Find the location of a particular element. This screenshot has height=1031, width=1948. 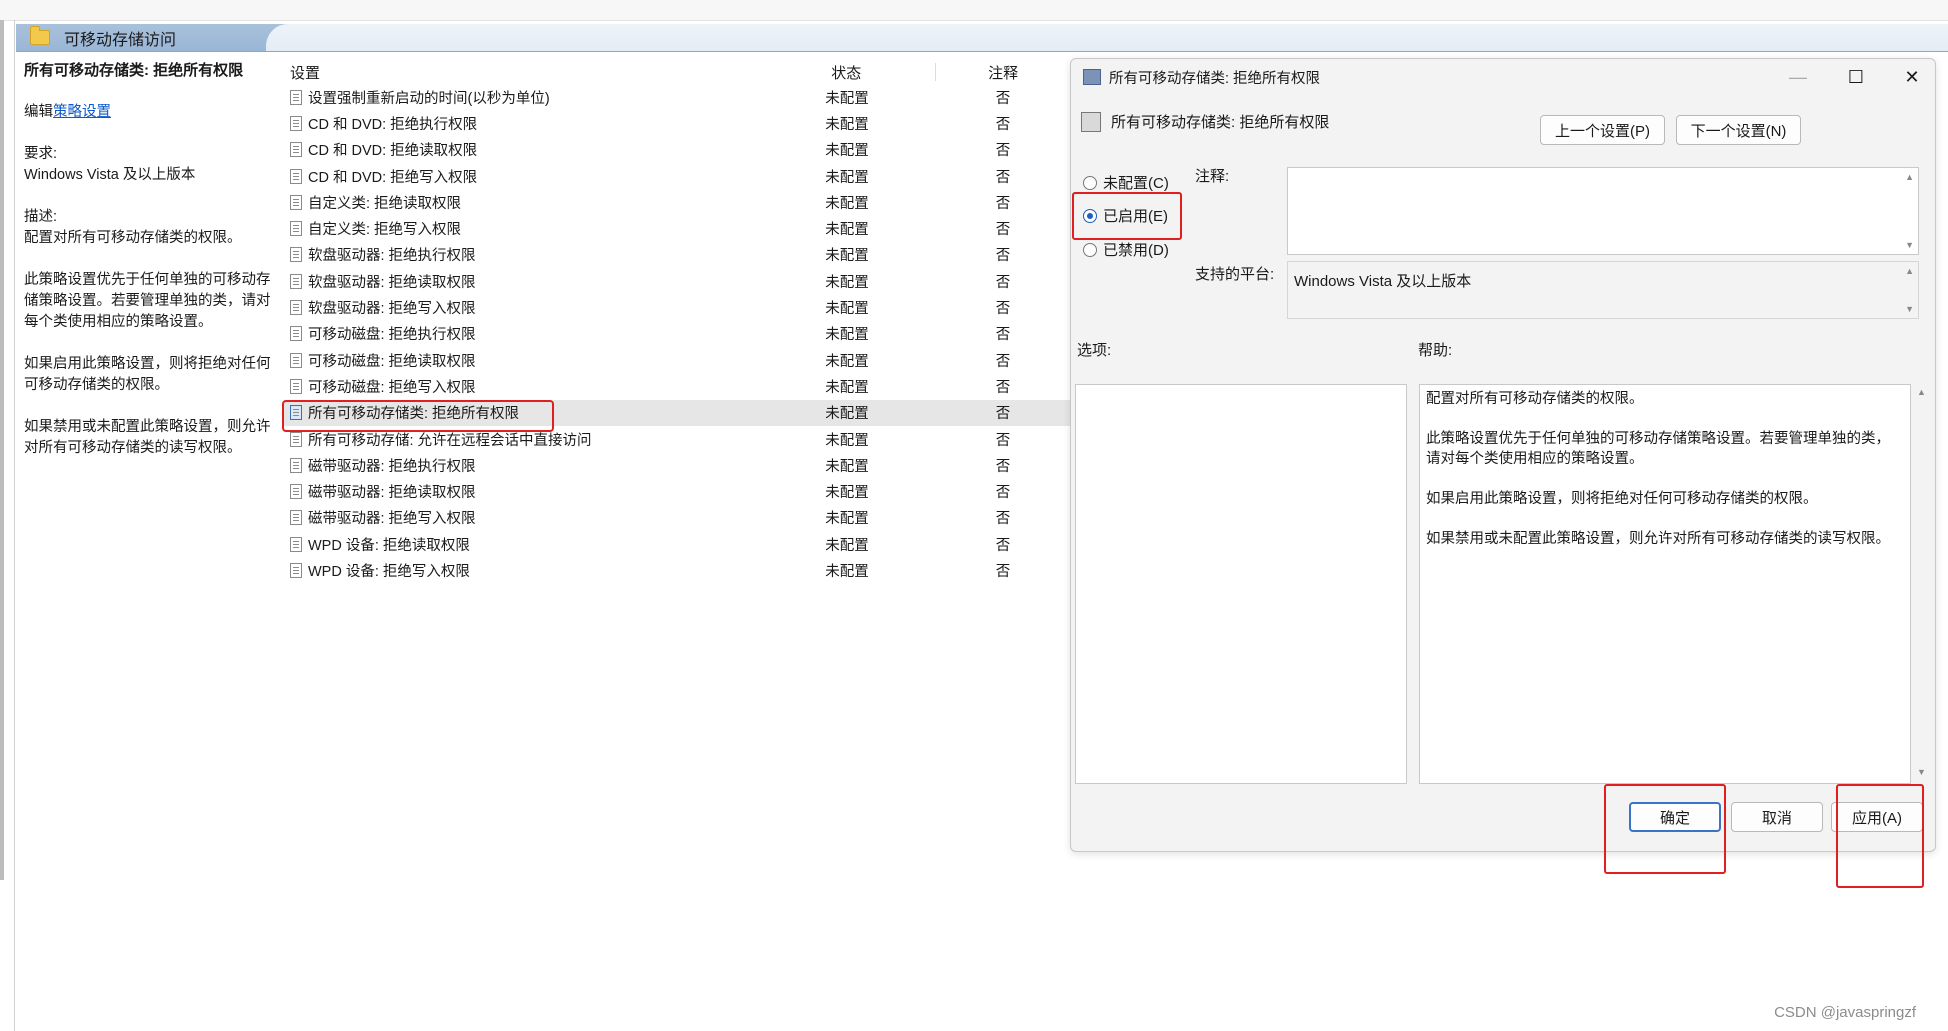

table-row: 自定义类: 拒绝读取权限 未配置 否 is located at coordinates (677, 202).